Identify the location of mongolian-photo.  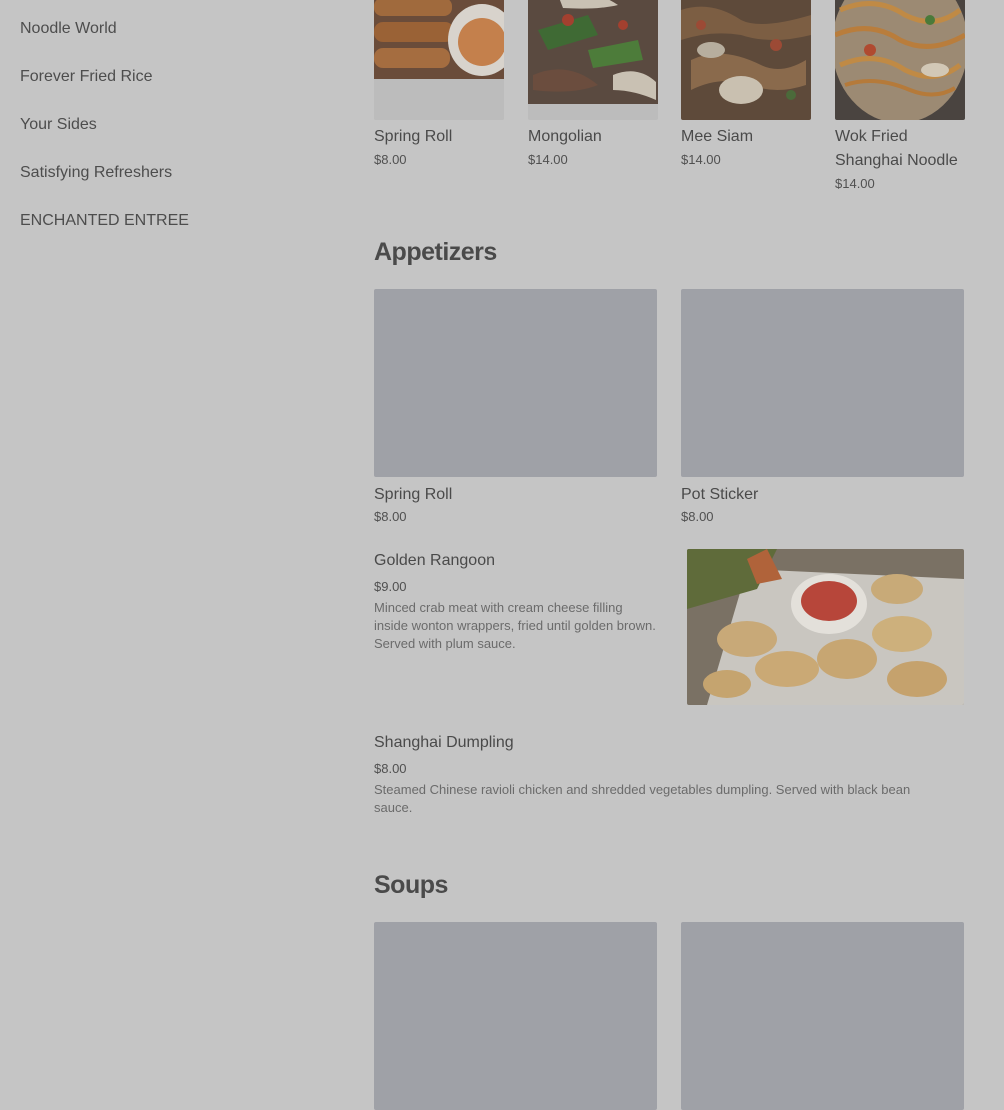
(593, 60).